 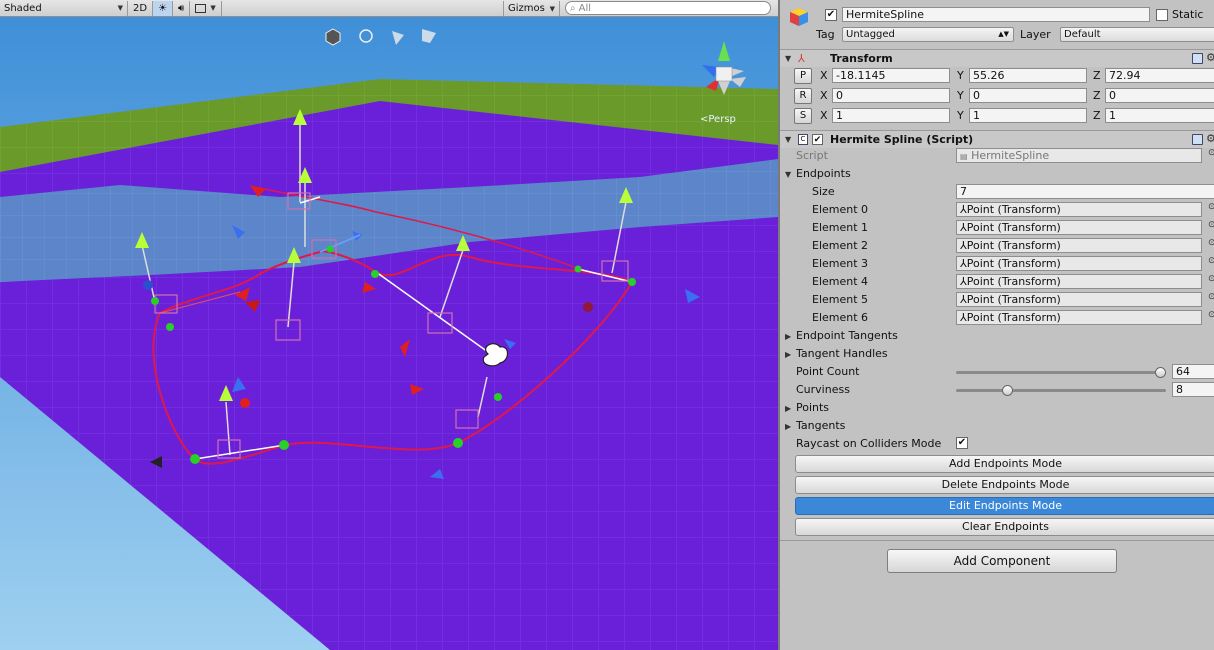 I want to click on point-count-slider, so click(x=1061, y=372).